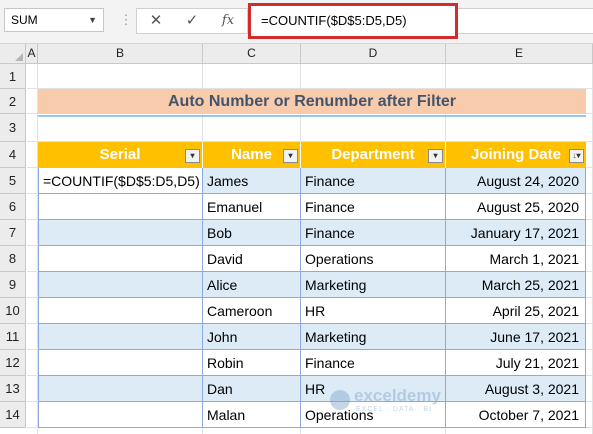 The width and height of the screenshot is (593, 434). I want to click on header-name: Name ▾, so click(252, 155).